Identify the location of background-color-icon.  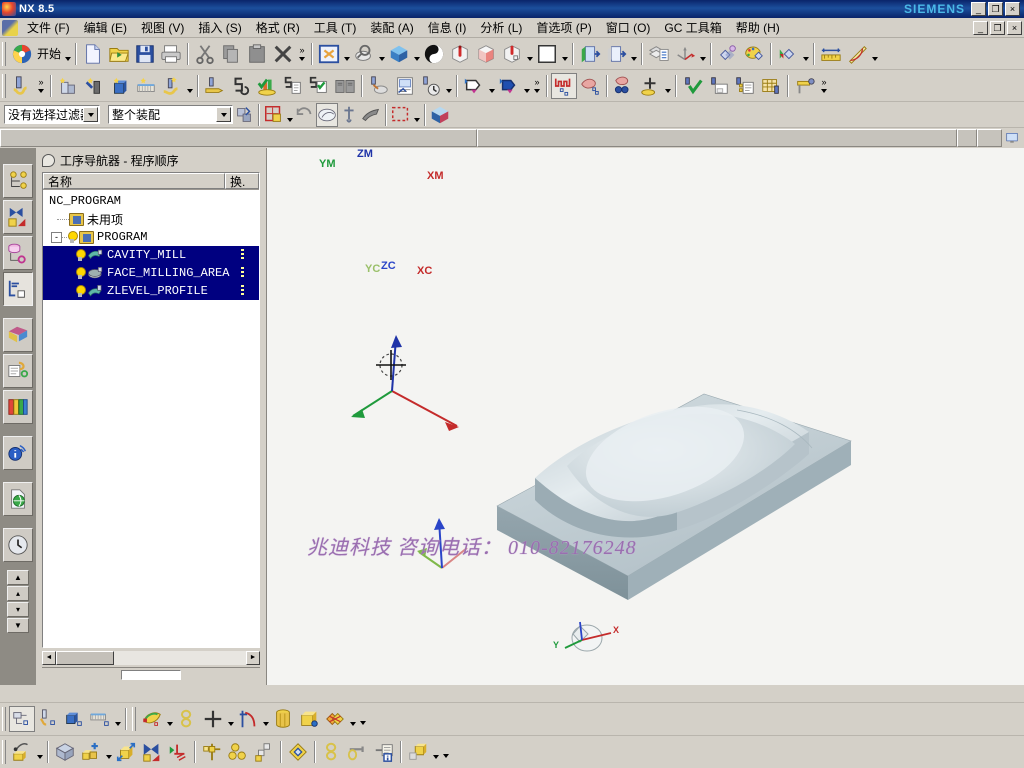
(547, 54).